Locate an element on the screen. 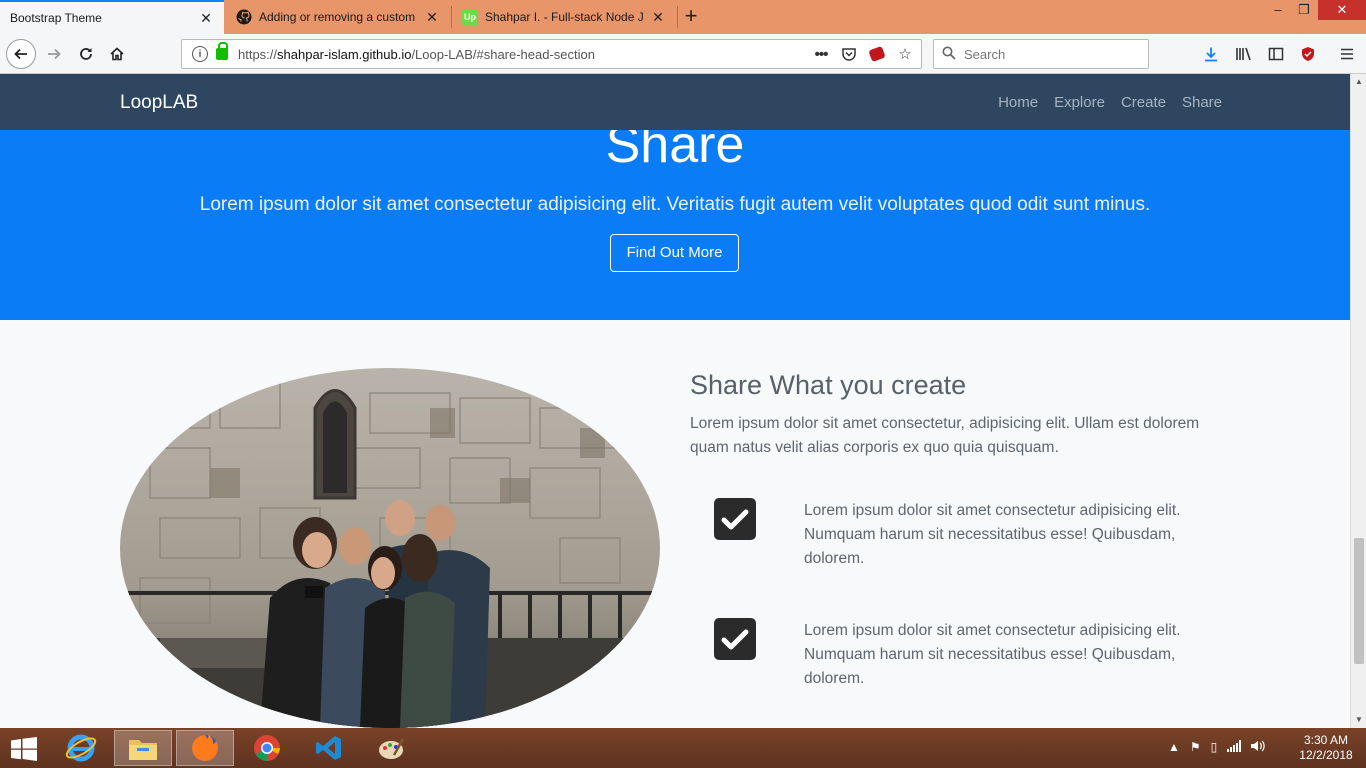 The height and width of the screenshot is (768, 1366). tab-title: Bootstrap Theme is located at coordinates (56, 18).